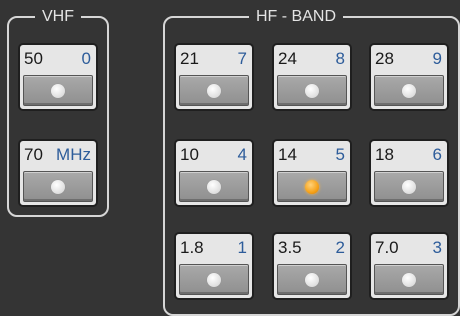  I want to click on band-number: 0, so click(86, 58).